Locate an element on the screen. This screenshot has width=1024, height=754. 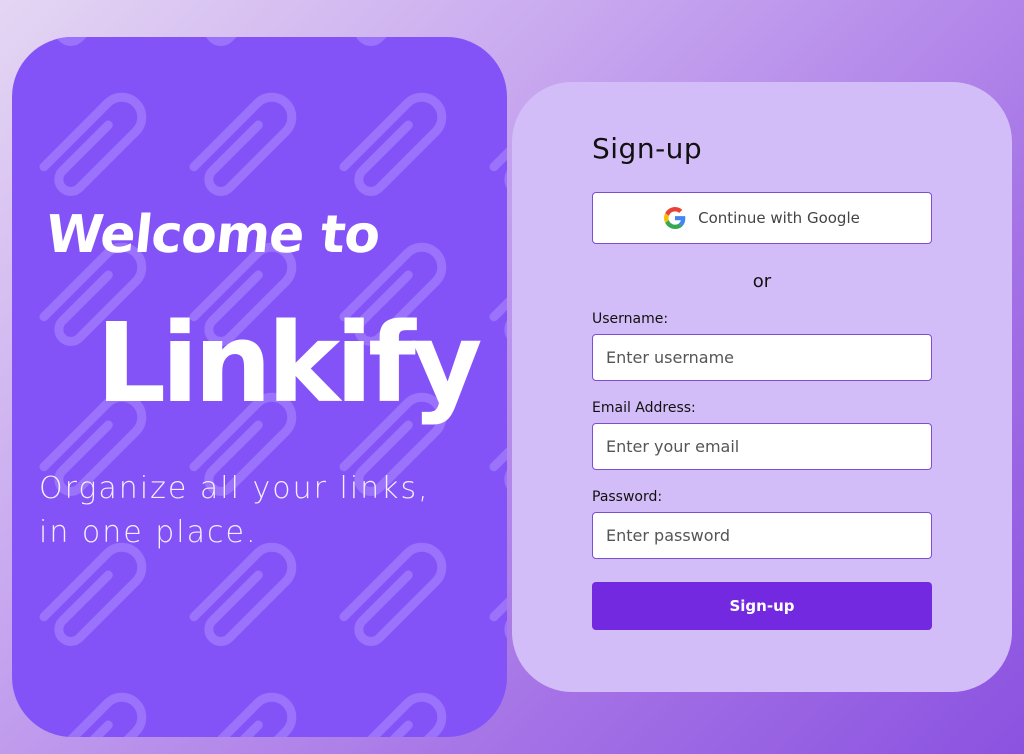
password-label: Password: is located at coordinates (627, 497).